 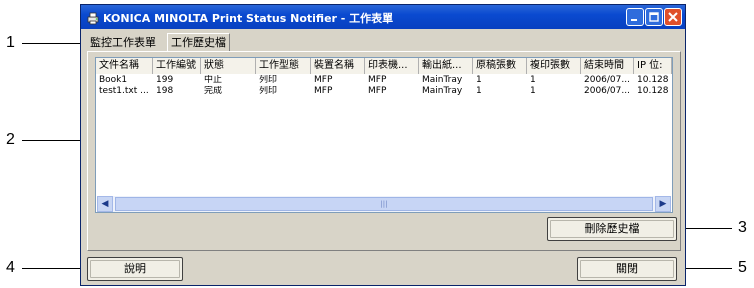 What do you see at coordinates (165, 91) in the screenshot?
I see `table-cell: 198` at bounding box center [165, 91].